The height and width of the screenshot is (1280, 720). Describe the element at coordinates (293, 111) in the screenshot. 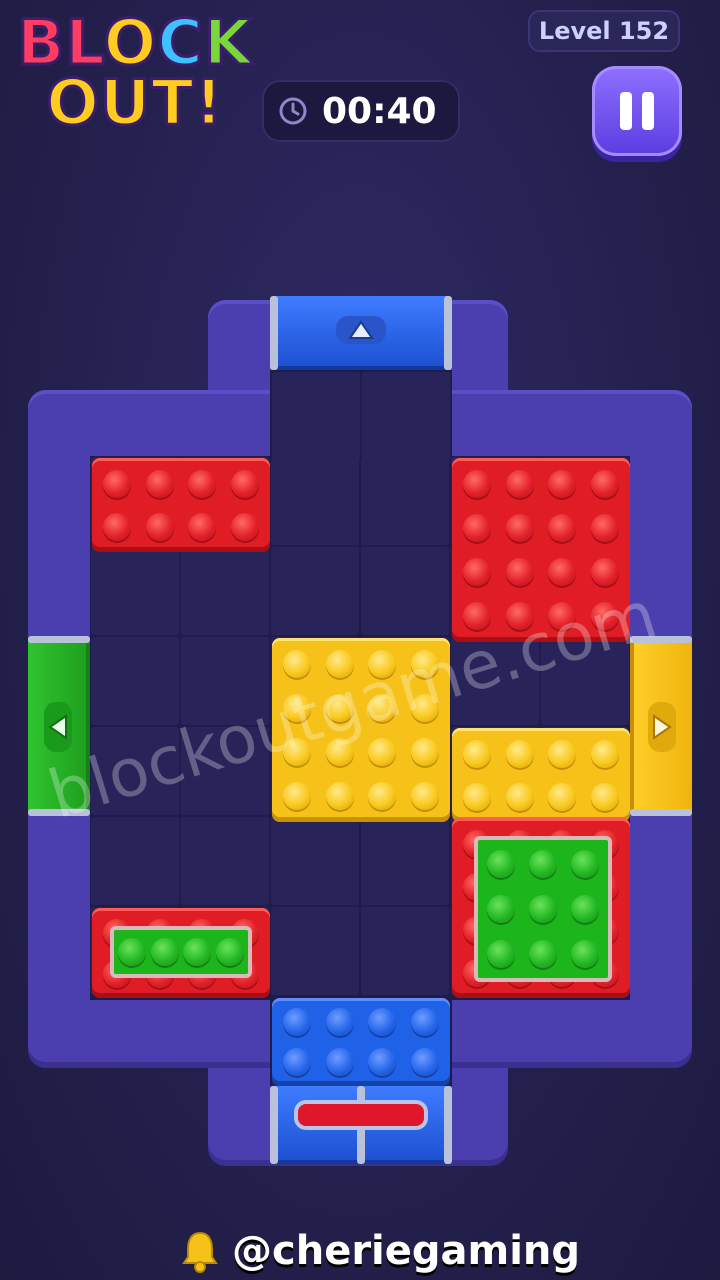

I see `clock-icon` at that location.